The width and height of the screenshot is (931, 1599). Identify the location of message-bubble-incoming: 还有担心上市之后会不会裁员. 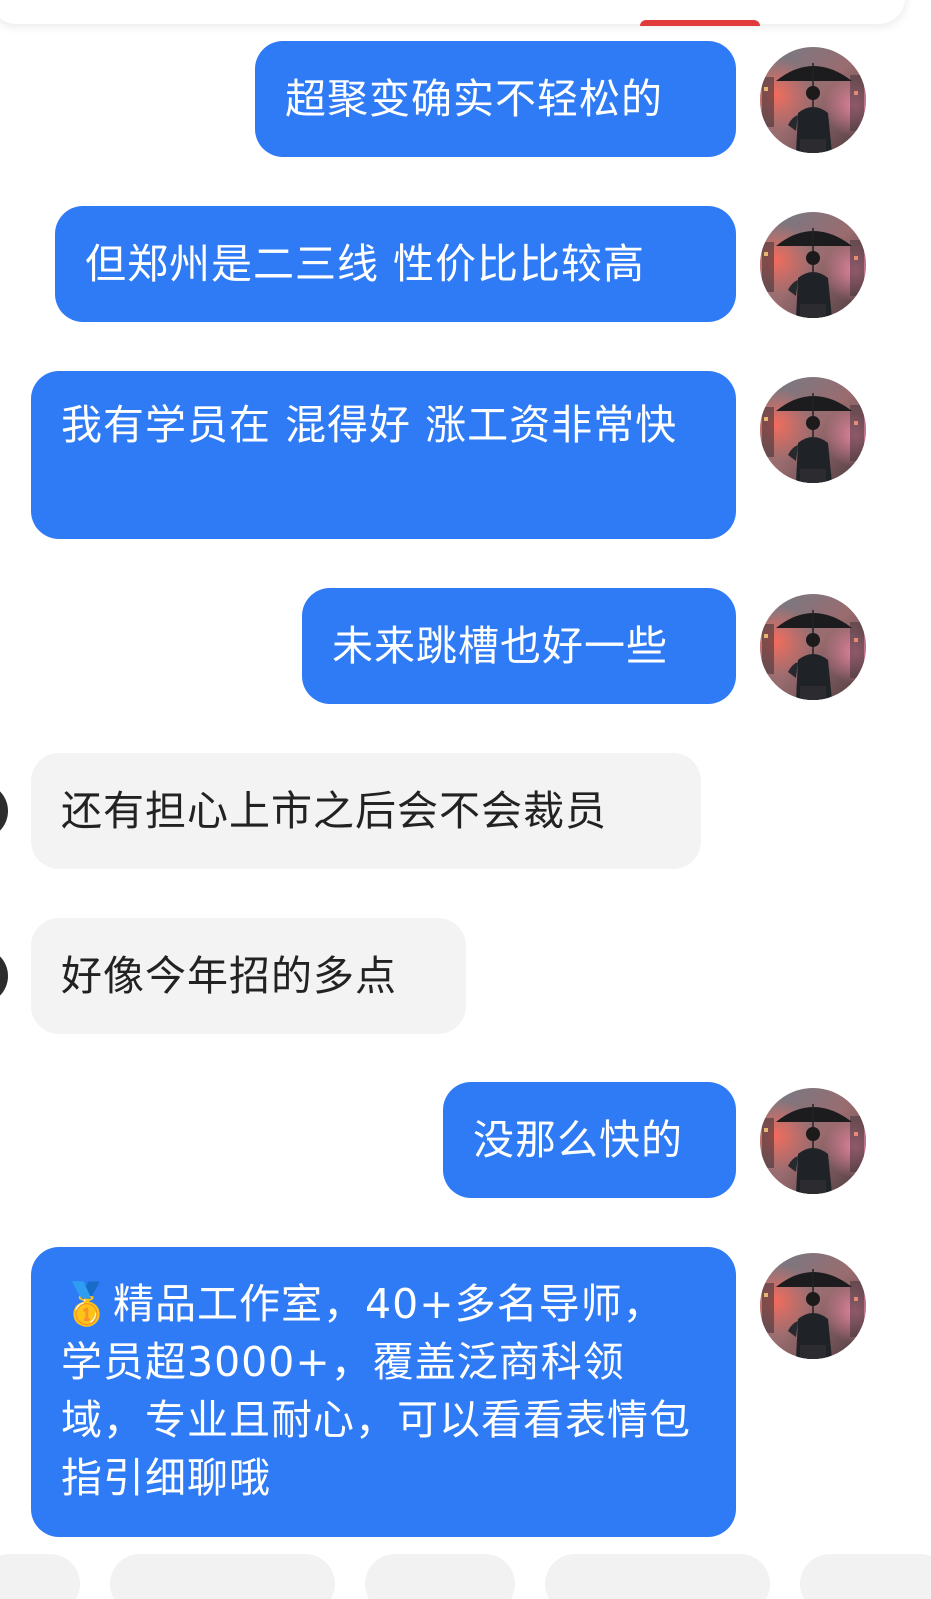
(366, 811).